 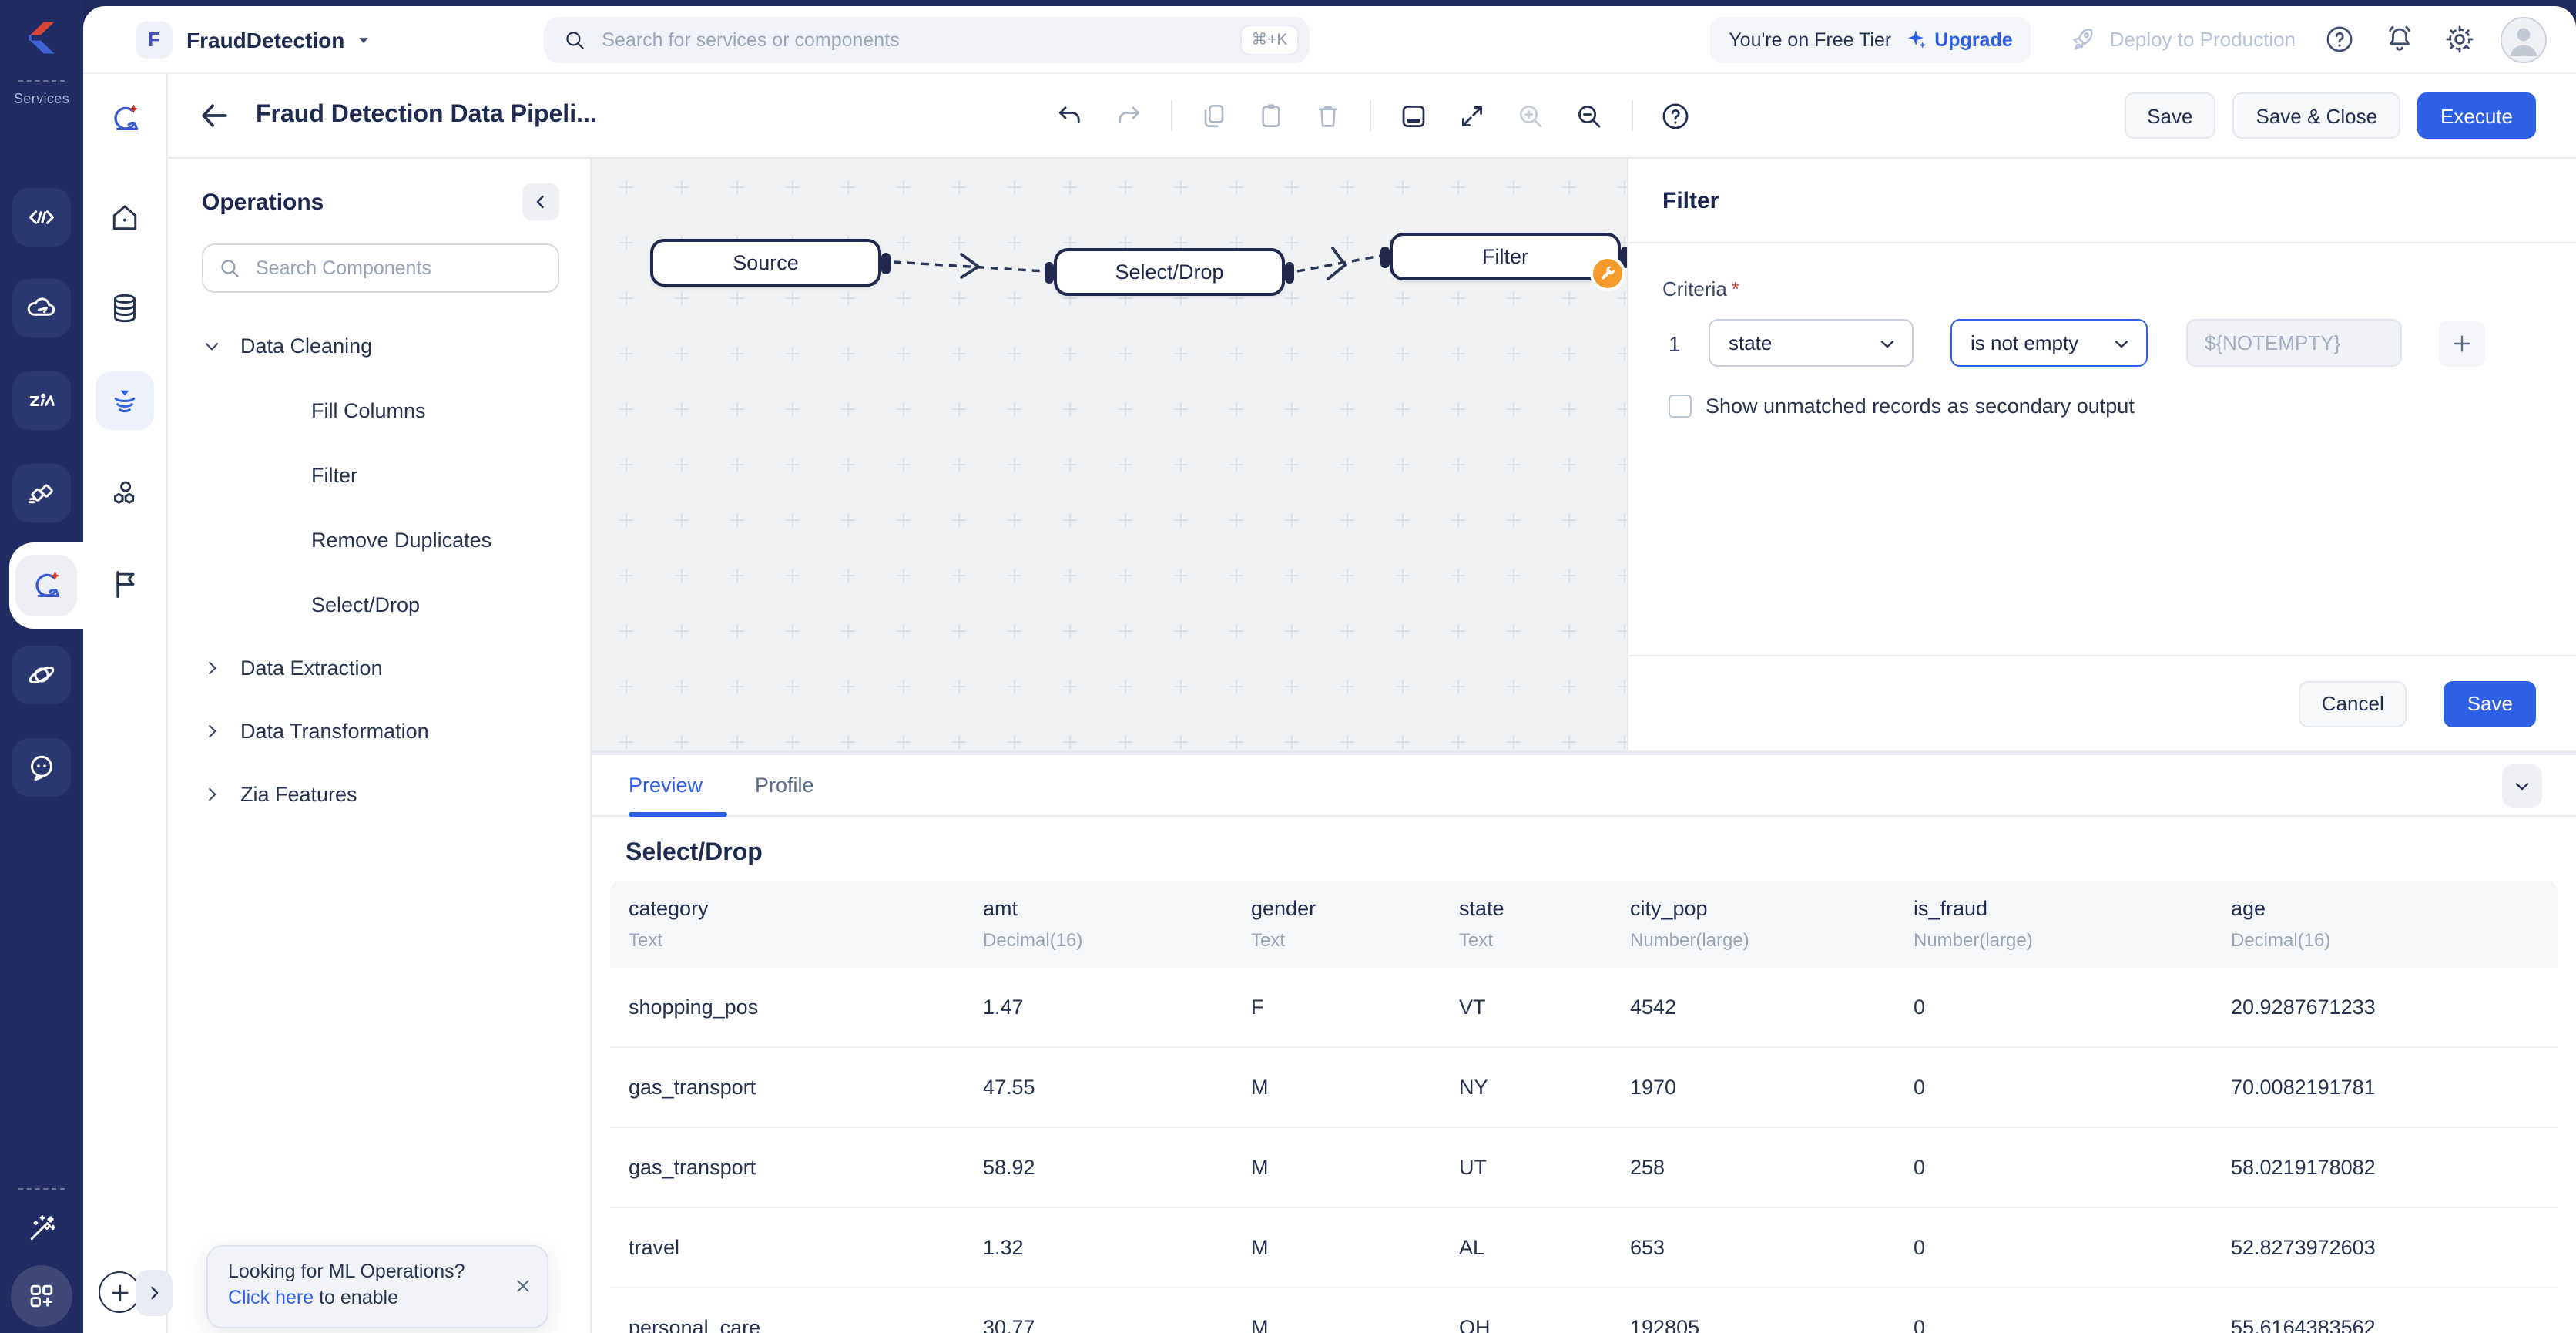 I want to click on brand-logo-icon, so click(x=41, y=38).